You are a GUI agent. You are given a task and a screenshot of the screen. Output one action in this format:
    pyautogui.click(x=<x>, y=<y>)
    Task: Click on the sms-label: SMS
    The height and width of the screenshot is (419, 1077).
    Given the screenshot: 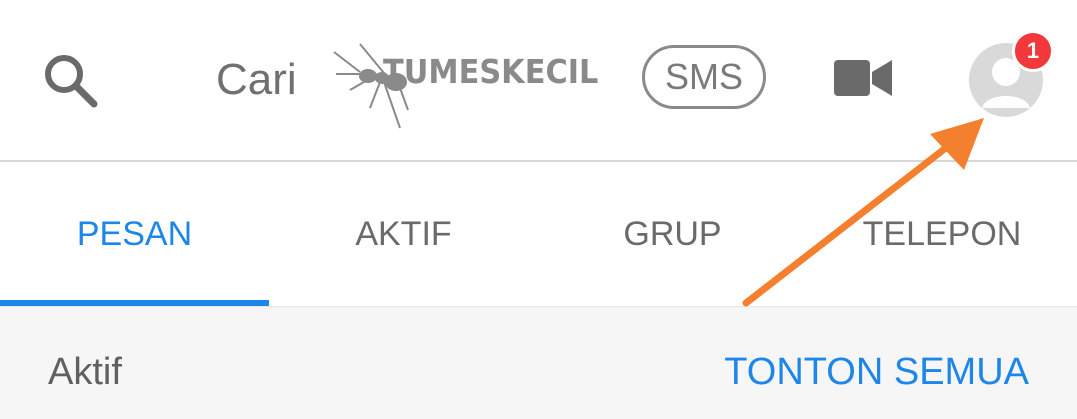 What is the action you would take?
    pyautogui.click(x=703, y=76)
    